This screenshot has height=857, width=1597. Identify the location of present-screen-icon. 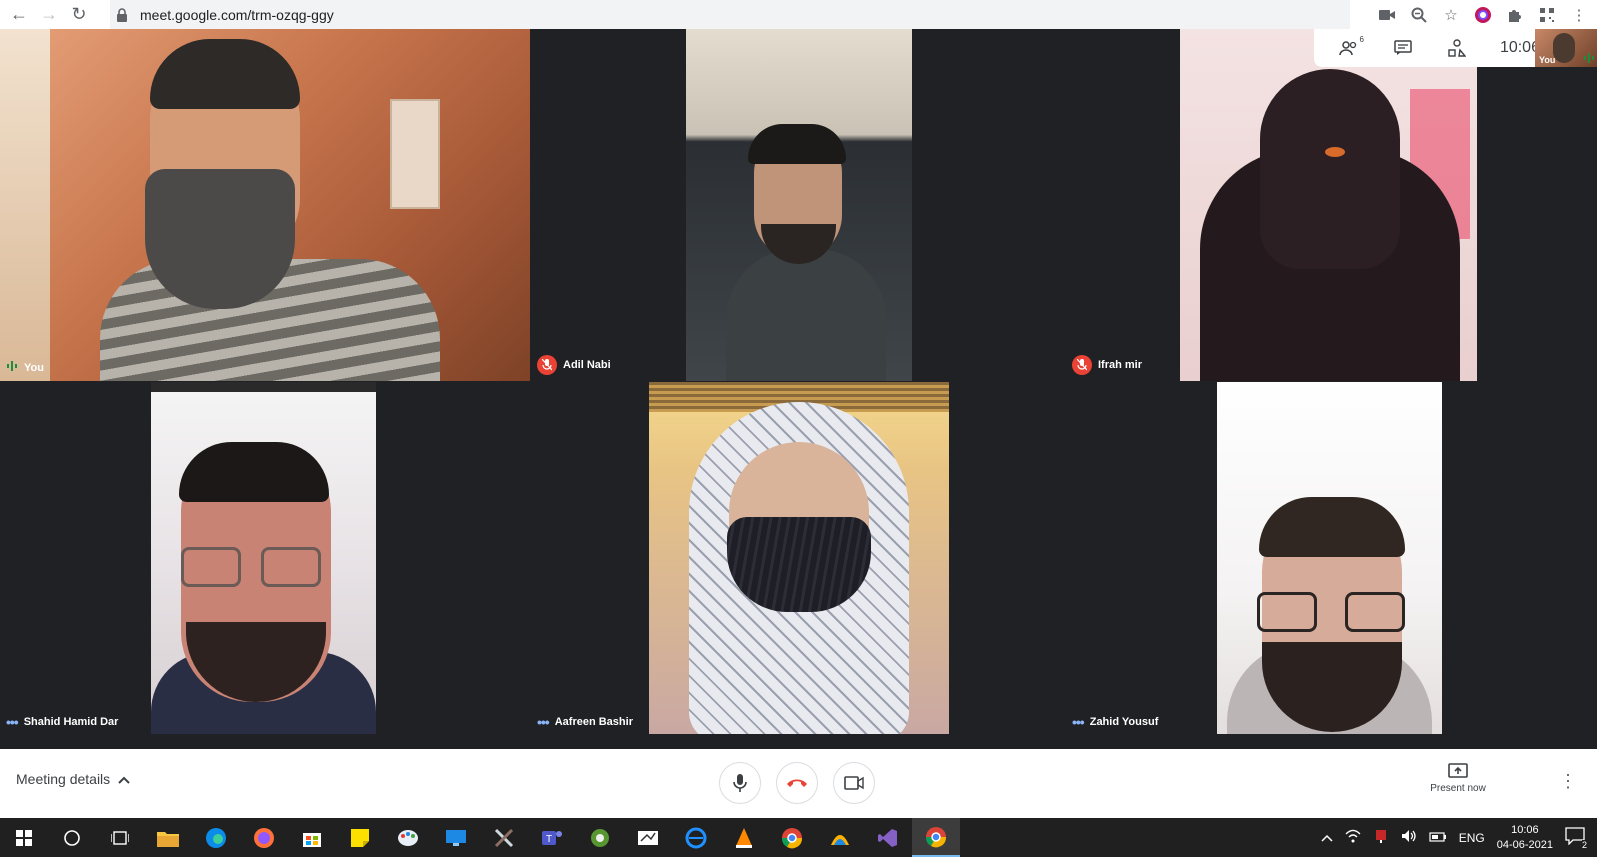
(1458, 770).